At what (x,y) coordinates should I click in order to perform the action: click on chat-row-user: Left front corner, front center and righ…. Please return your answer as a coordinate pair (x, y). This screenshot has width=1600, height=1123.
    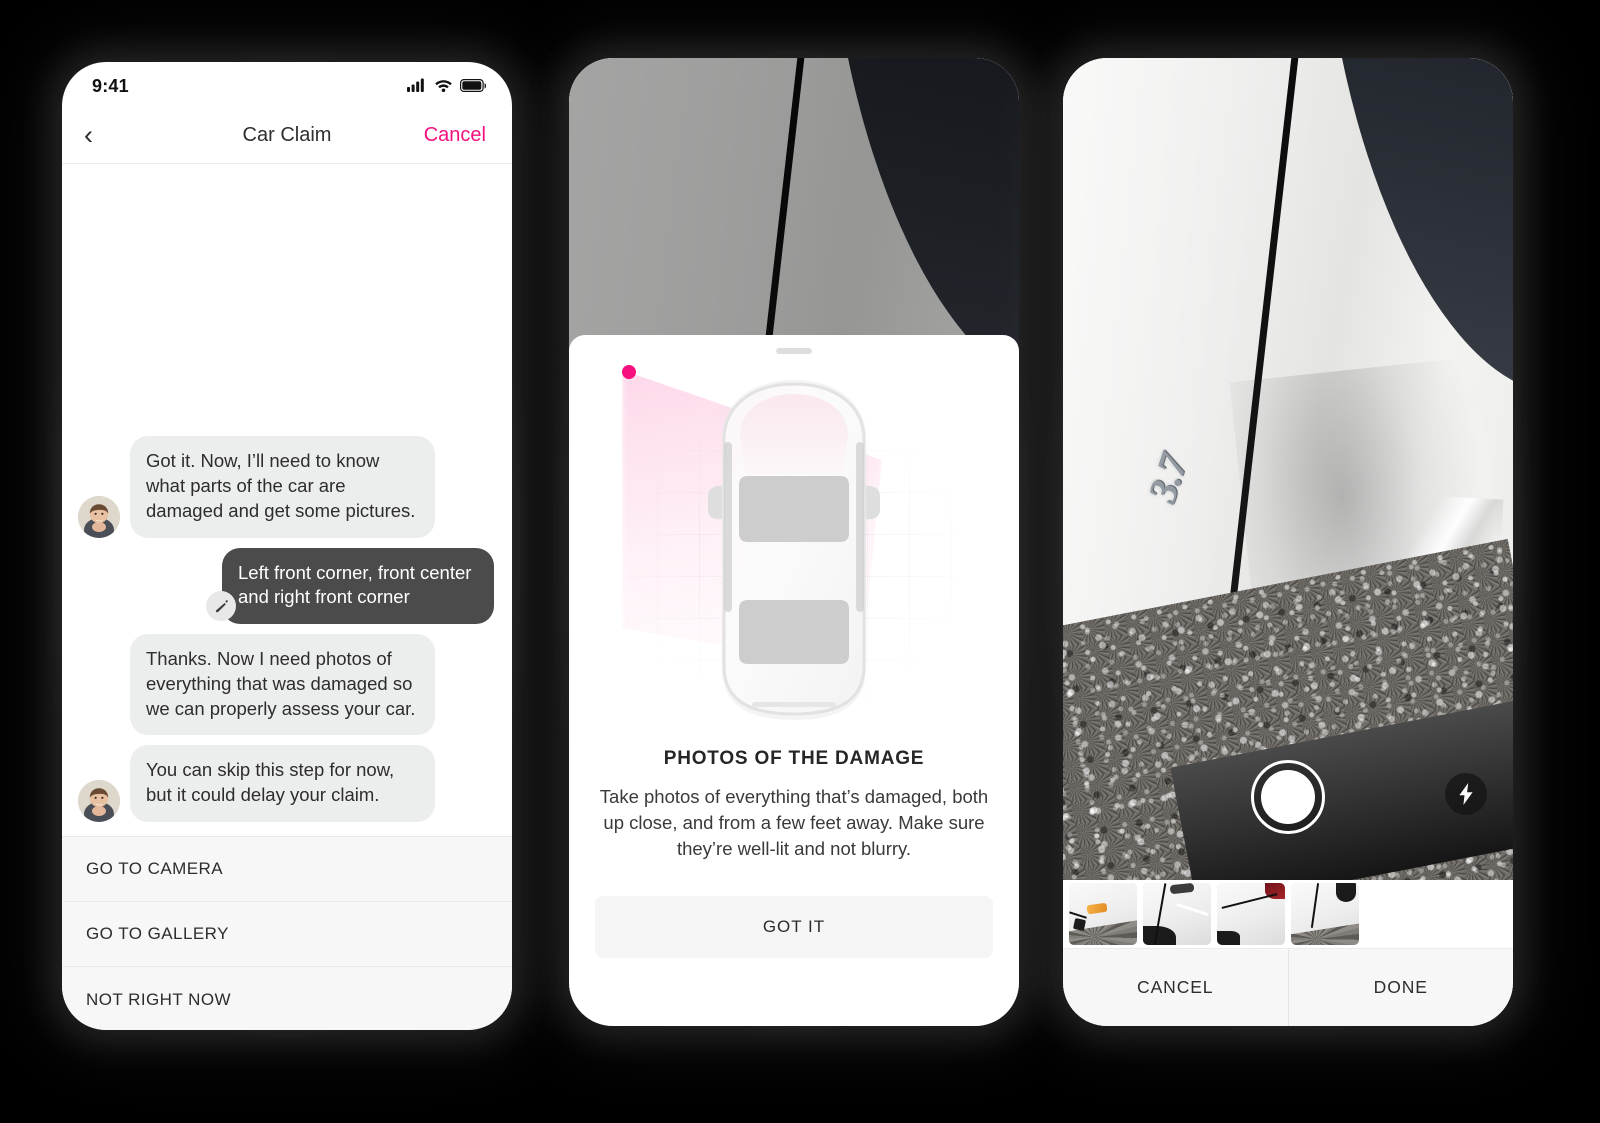
    Looking at the image, I should click on (286, 586).